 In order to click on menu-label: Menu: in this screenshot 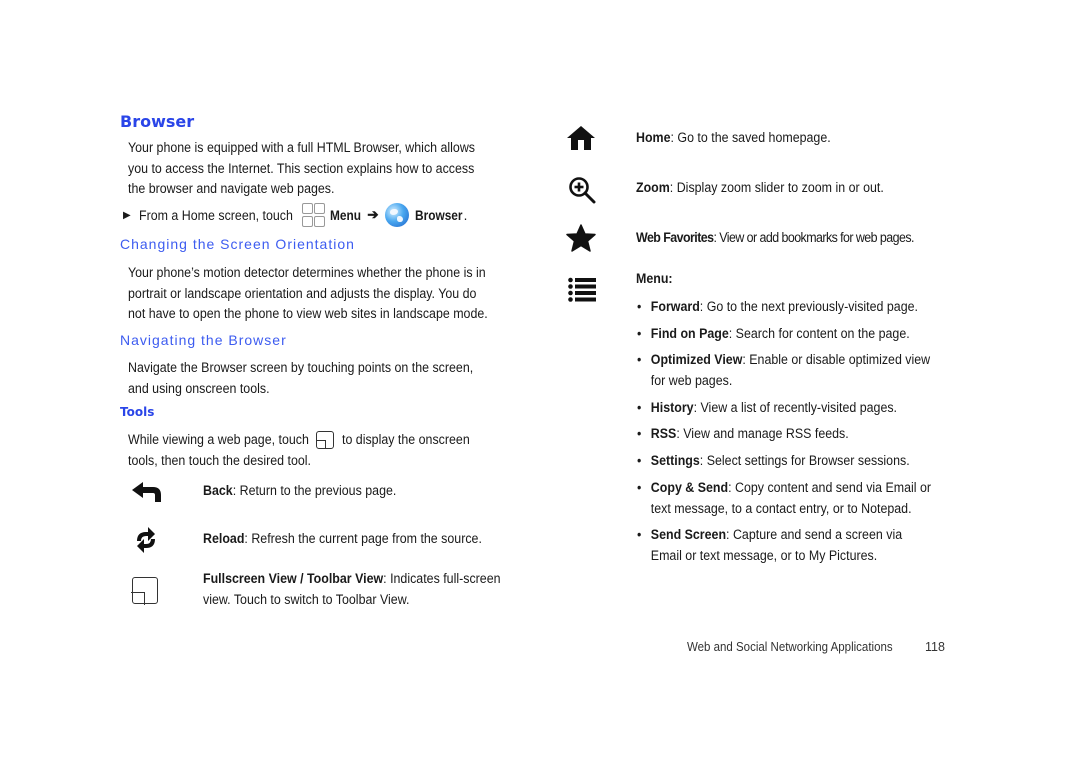, I will do `click(654, 278)`.